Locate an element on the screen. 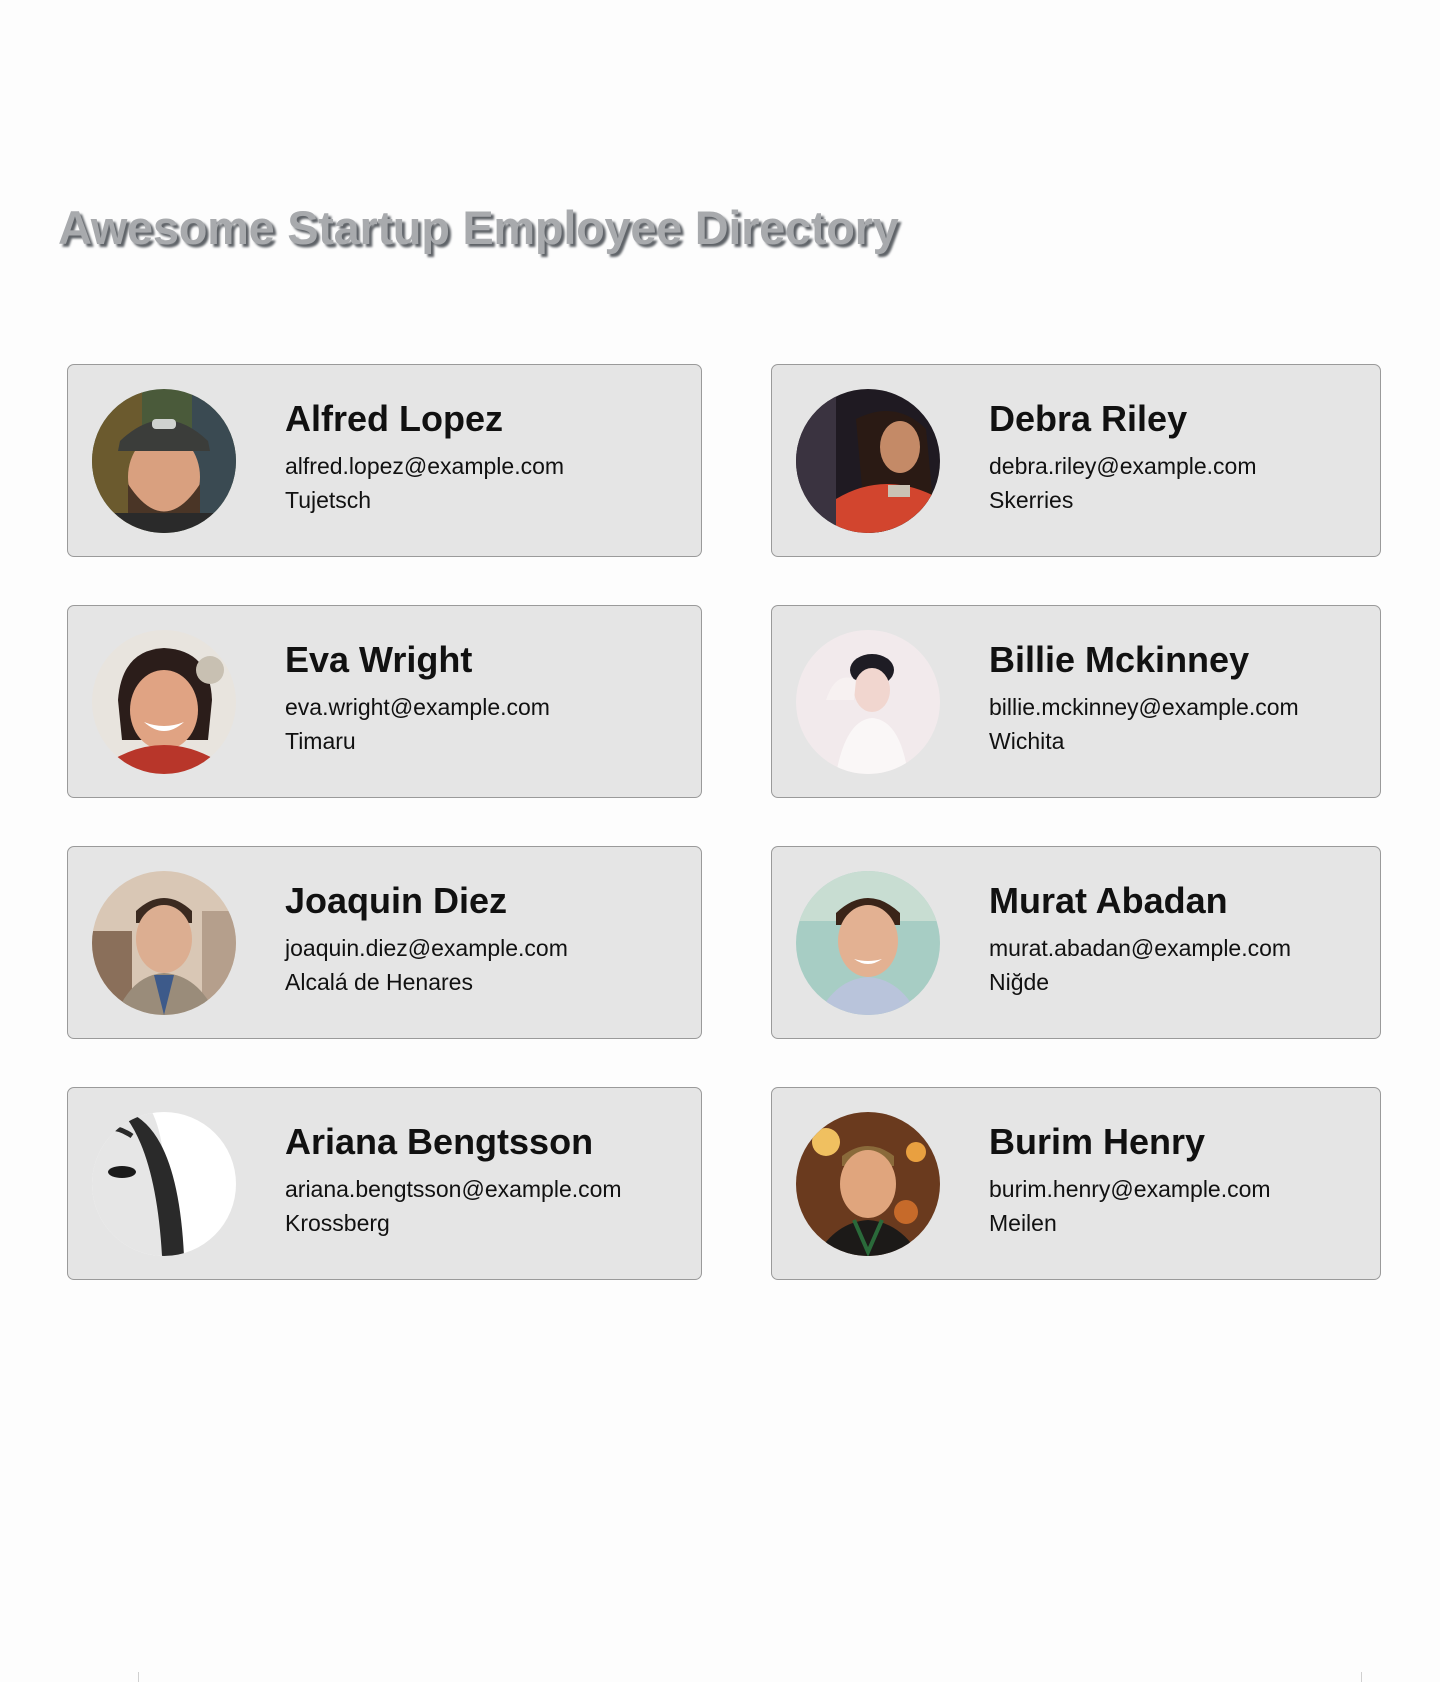  employee-email: joaquin.diez@example.com is located at coordinates (426, 948).